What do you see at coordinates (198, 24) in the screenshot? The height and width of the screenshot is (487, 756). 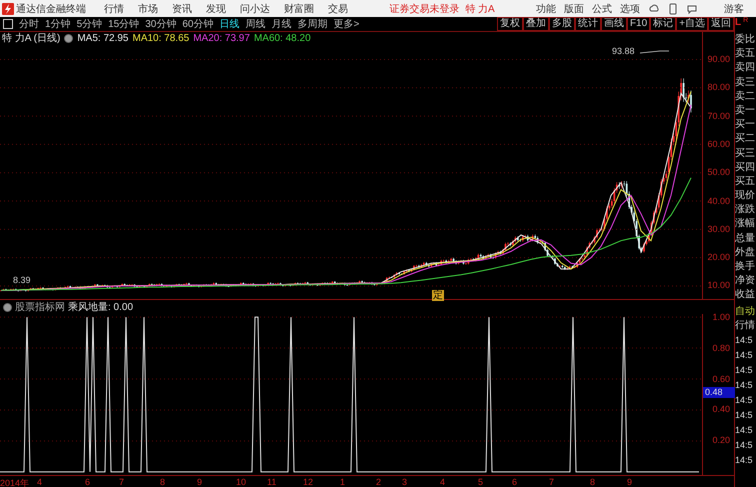 I see `period-tab: 60分钟` at bounding box center [198, 24].